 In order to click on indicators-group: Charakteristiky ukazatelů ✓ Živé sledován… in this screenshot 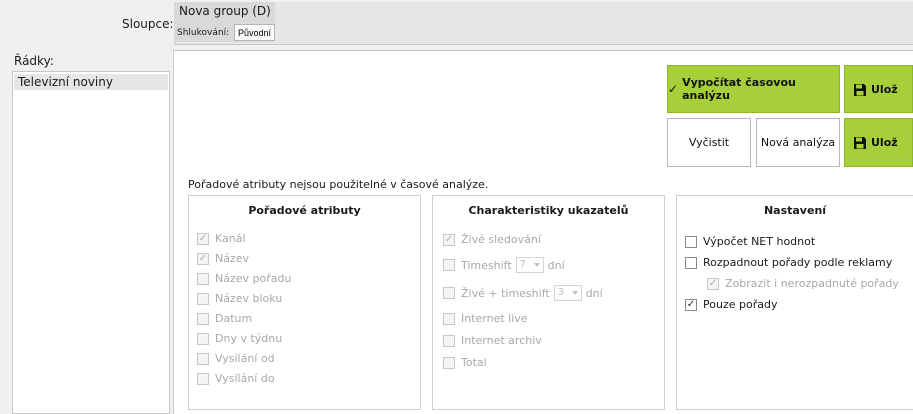, I will do `click(548, 302)`.